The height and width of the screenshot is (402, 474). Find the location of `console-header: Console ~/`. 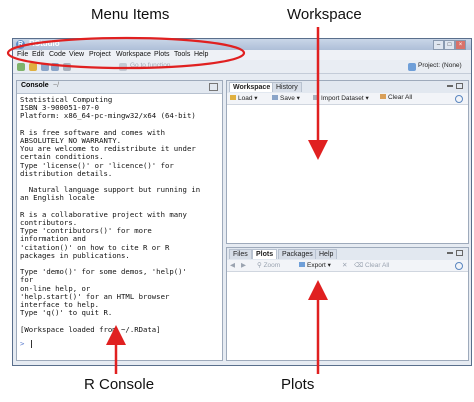

console-header: Console ~/ is located at coordinates (119, 87).